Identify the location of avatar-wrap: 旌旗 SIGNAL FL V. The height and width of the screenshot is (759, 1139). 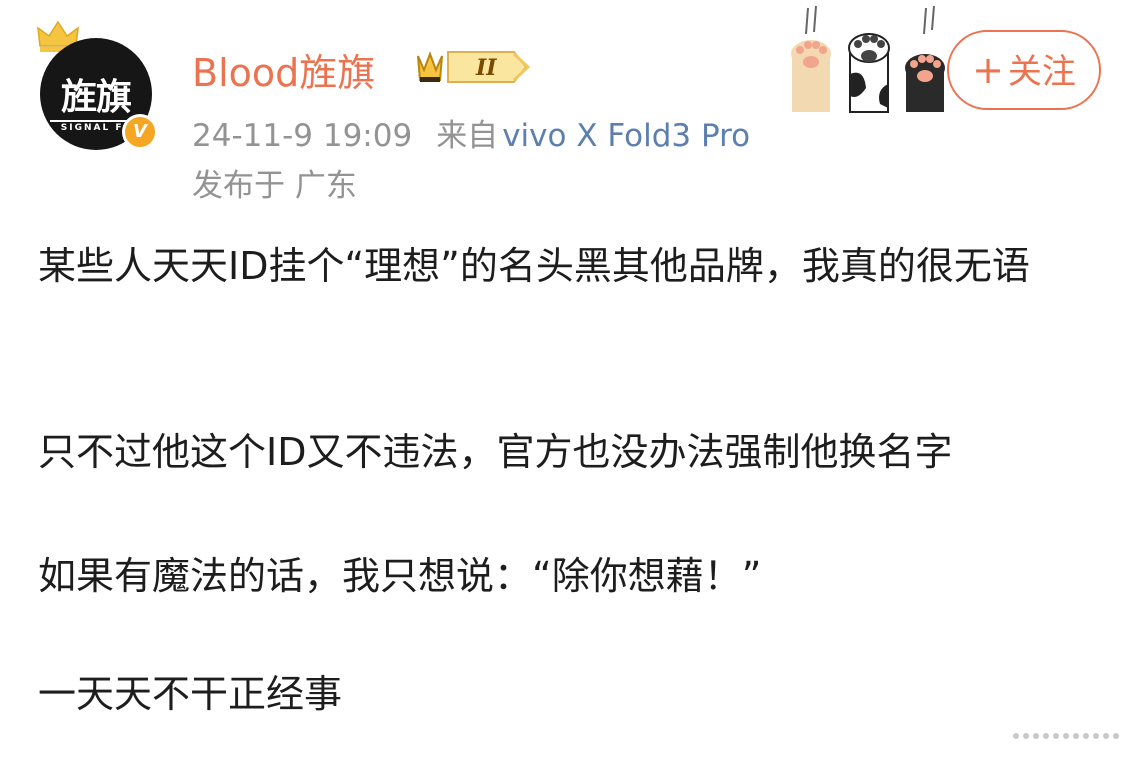
(101, 85).